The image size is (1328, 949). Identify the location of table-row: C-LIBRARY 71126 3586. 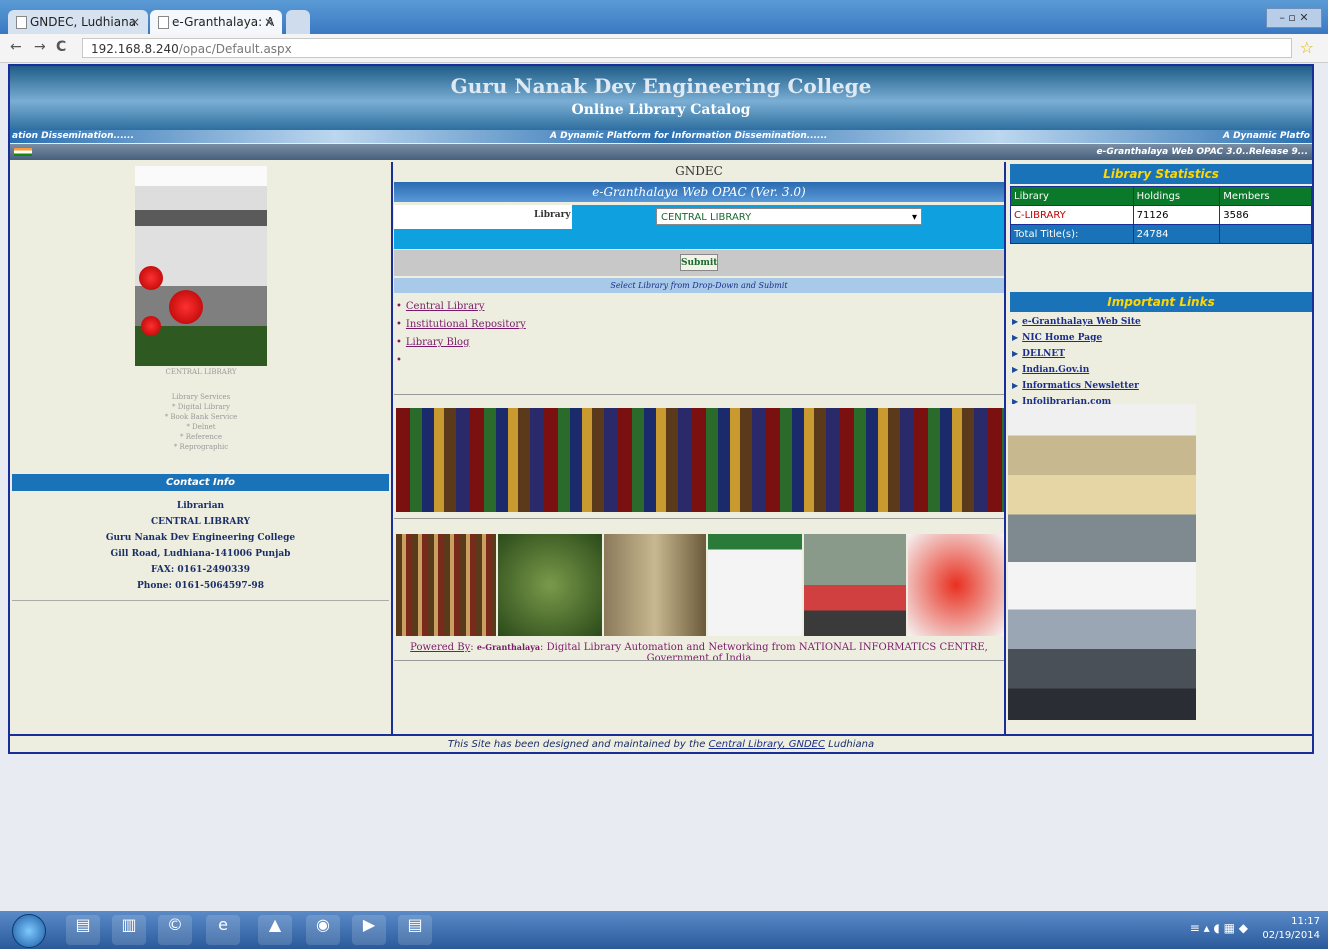
(1161, 215).